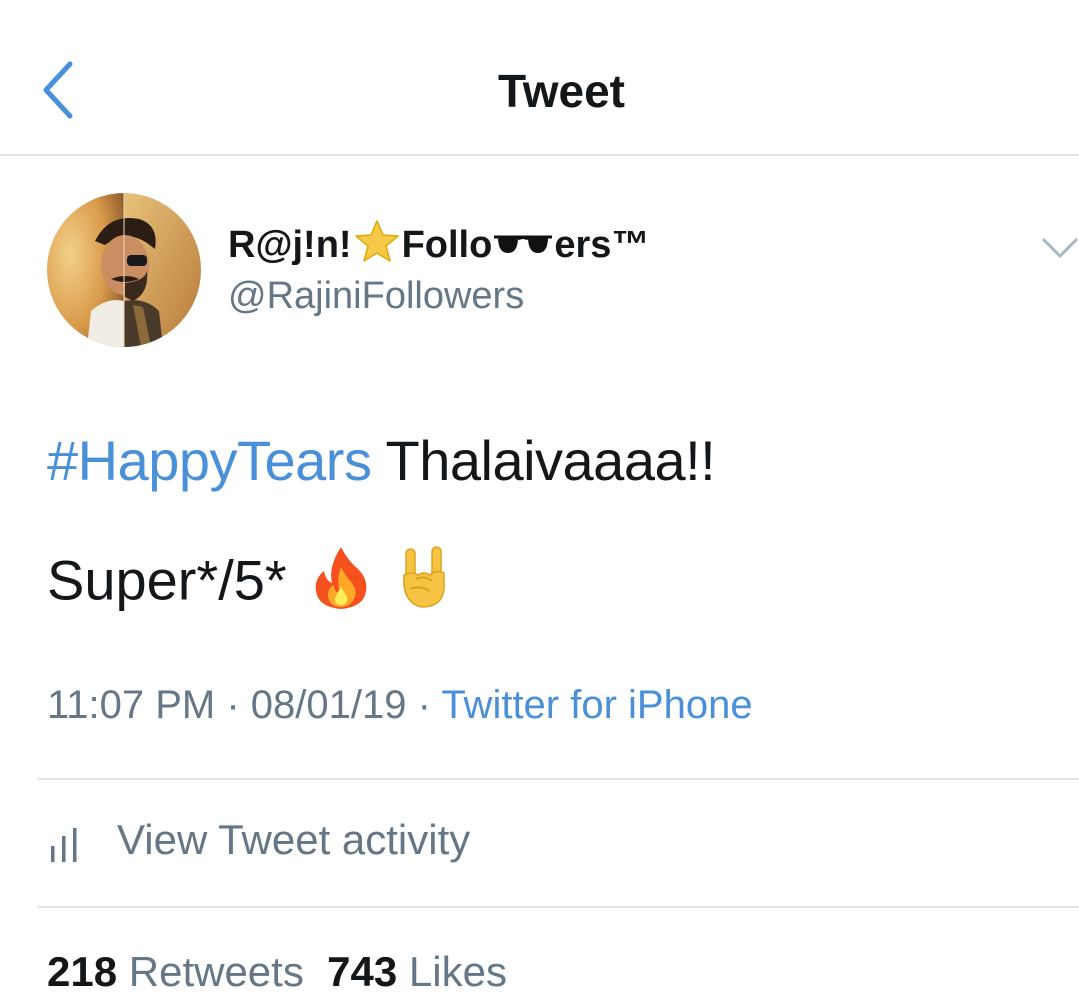 The height and width of the screenshot is (1002, 1079). What do you see at coordinates (558, 779) in the screenshot?
I see `divider` at bounding box center [558, 779].